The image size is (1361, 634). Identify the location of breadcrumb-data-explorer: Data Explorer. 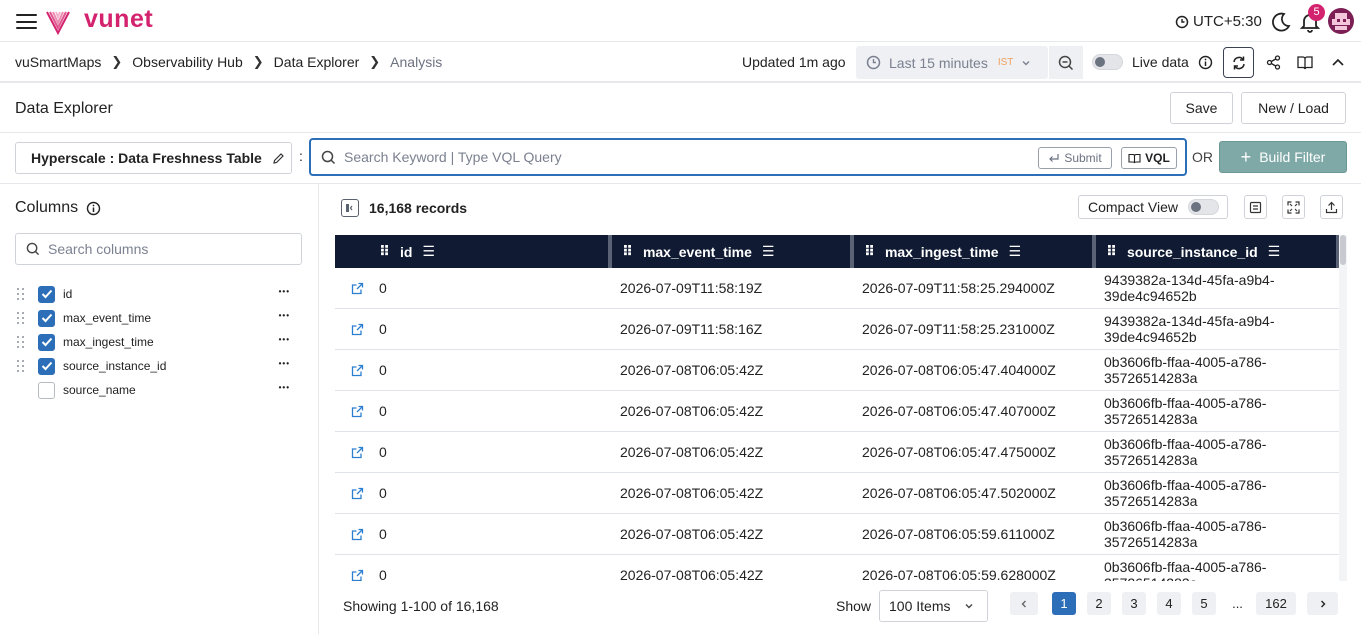
(317, 62).